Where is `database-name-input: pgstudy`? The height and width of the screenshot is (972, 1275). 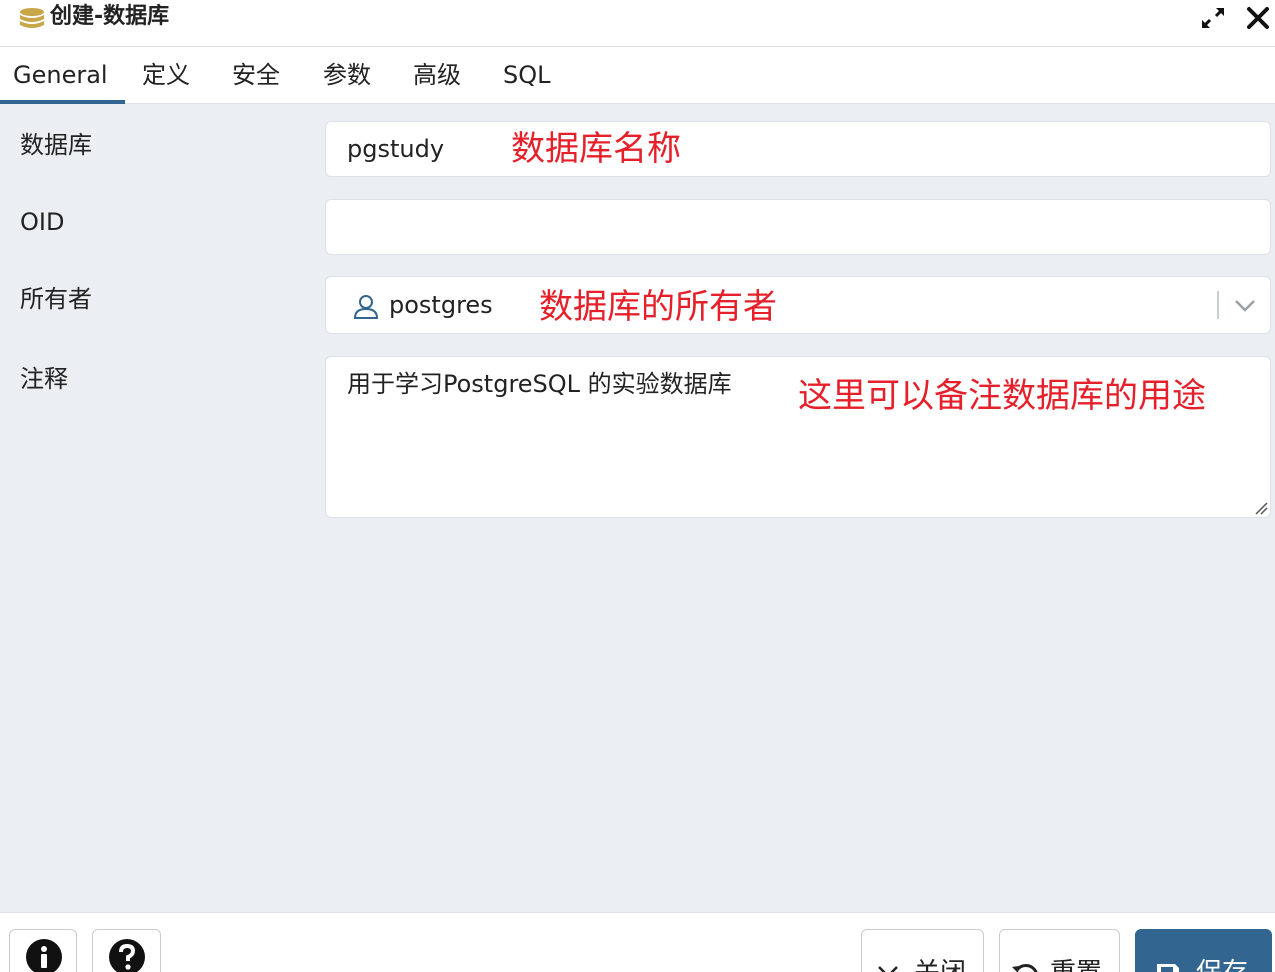 database-name-input: pgstudy is located at coordinates (798, 149).